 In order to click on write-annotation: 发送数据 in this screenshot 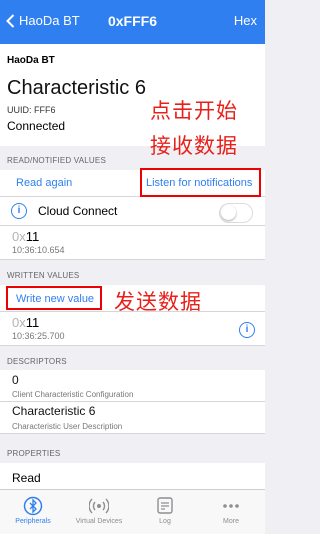, I will do `click(158, 302)`.